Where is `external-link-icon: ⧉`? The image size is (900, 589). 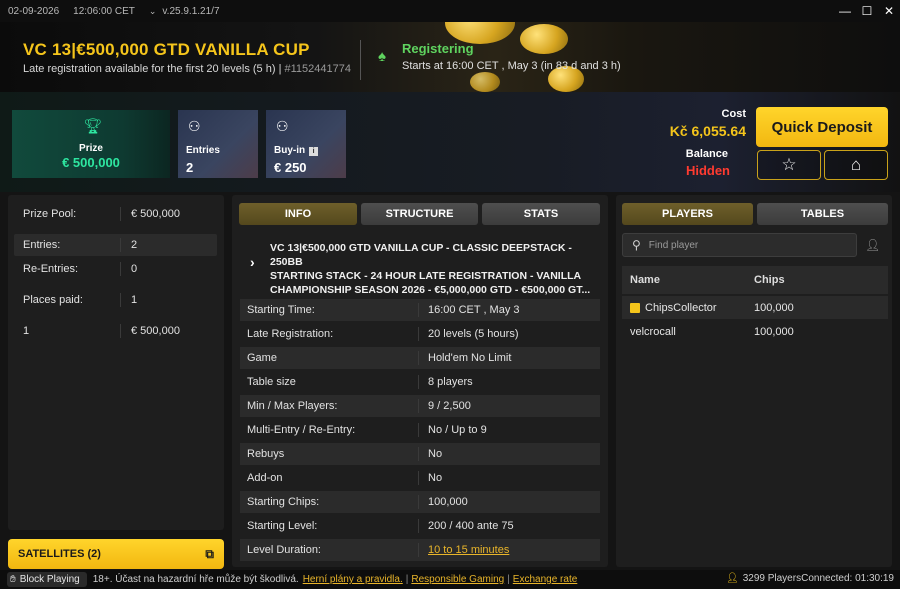 external-link-icon: ⧉ is located at coordinates (209, 554).